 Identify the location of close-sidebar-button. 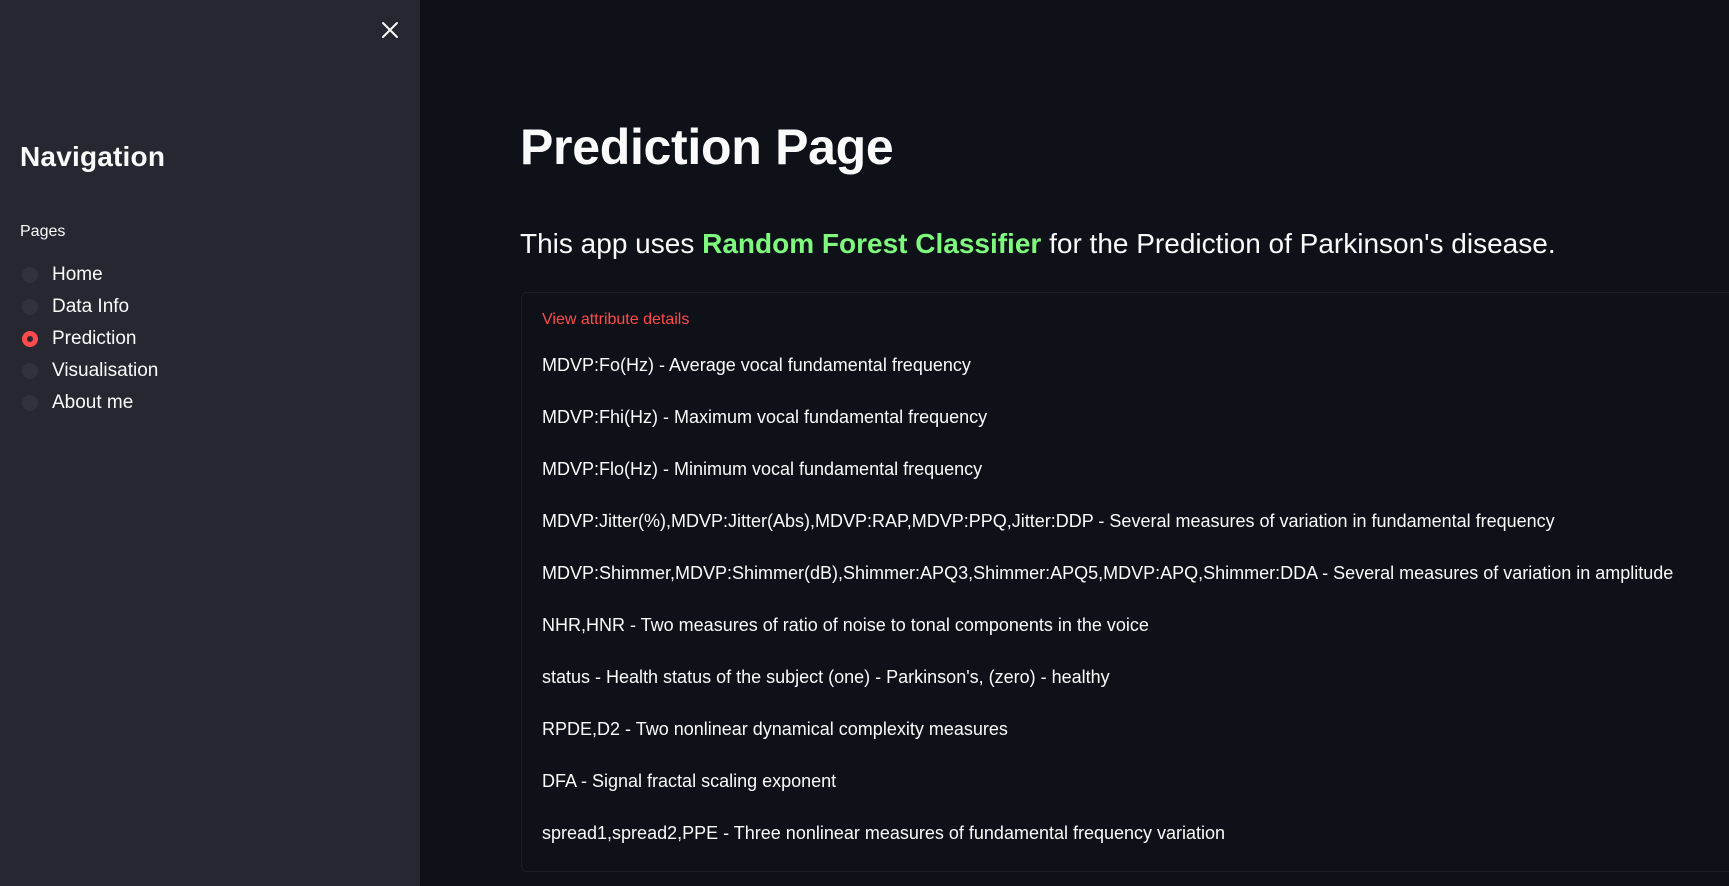
(390, 30).